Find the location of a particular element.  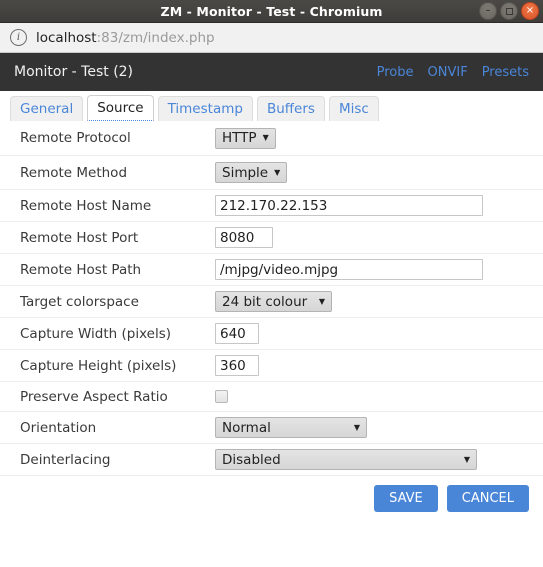

minimize-glyph: – is located at coordinates (488, 10).